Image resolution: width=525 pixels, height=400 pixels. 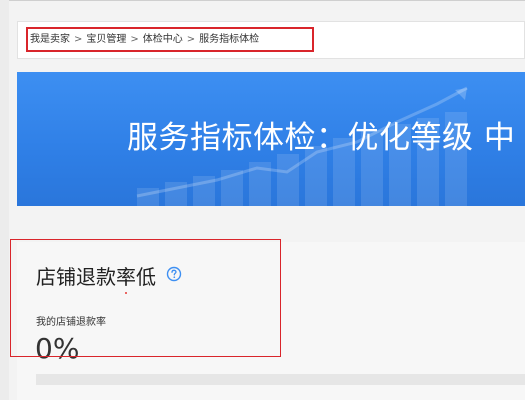 I want to click on refund-rate-progress-bar, so click(x=280, y=379).